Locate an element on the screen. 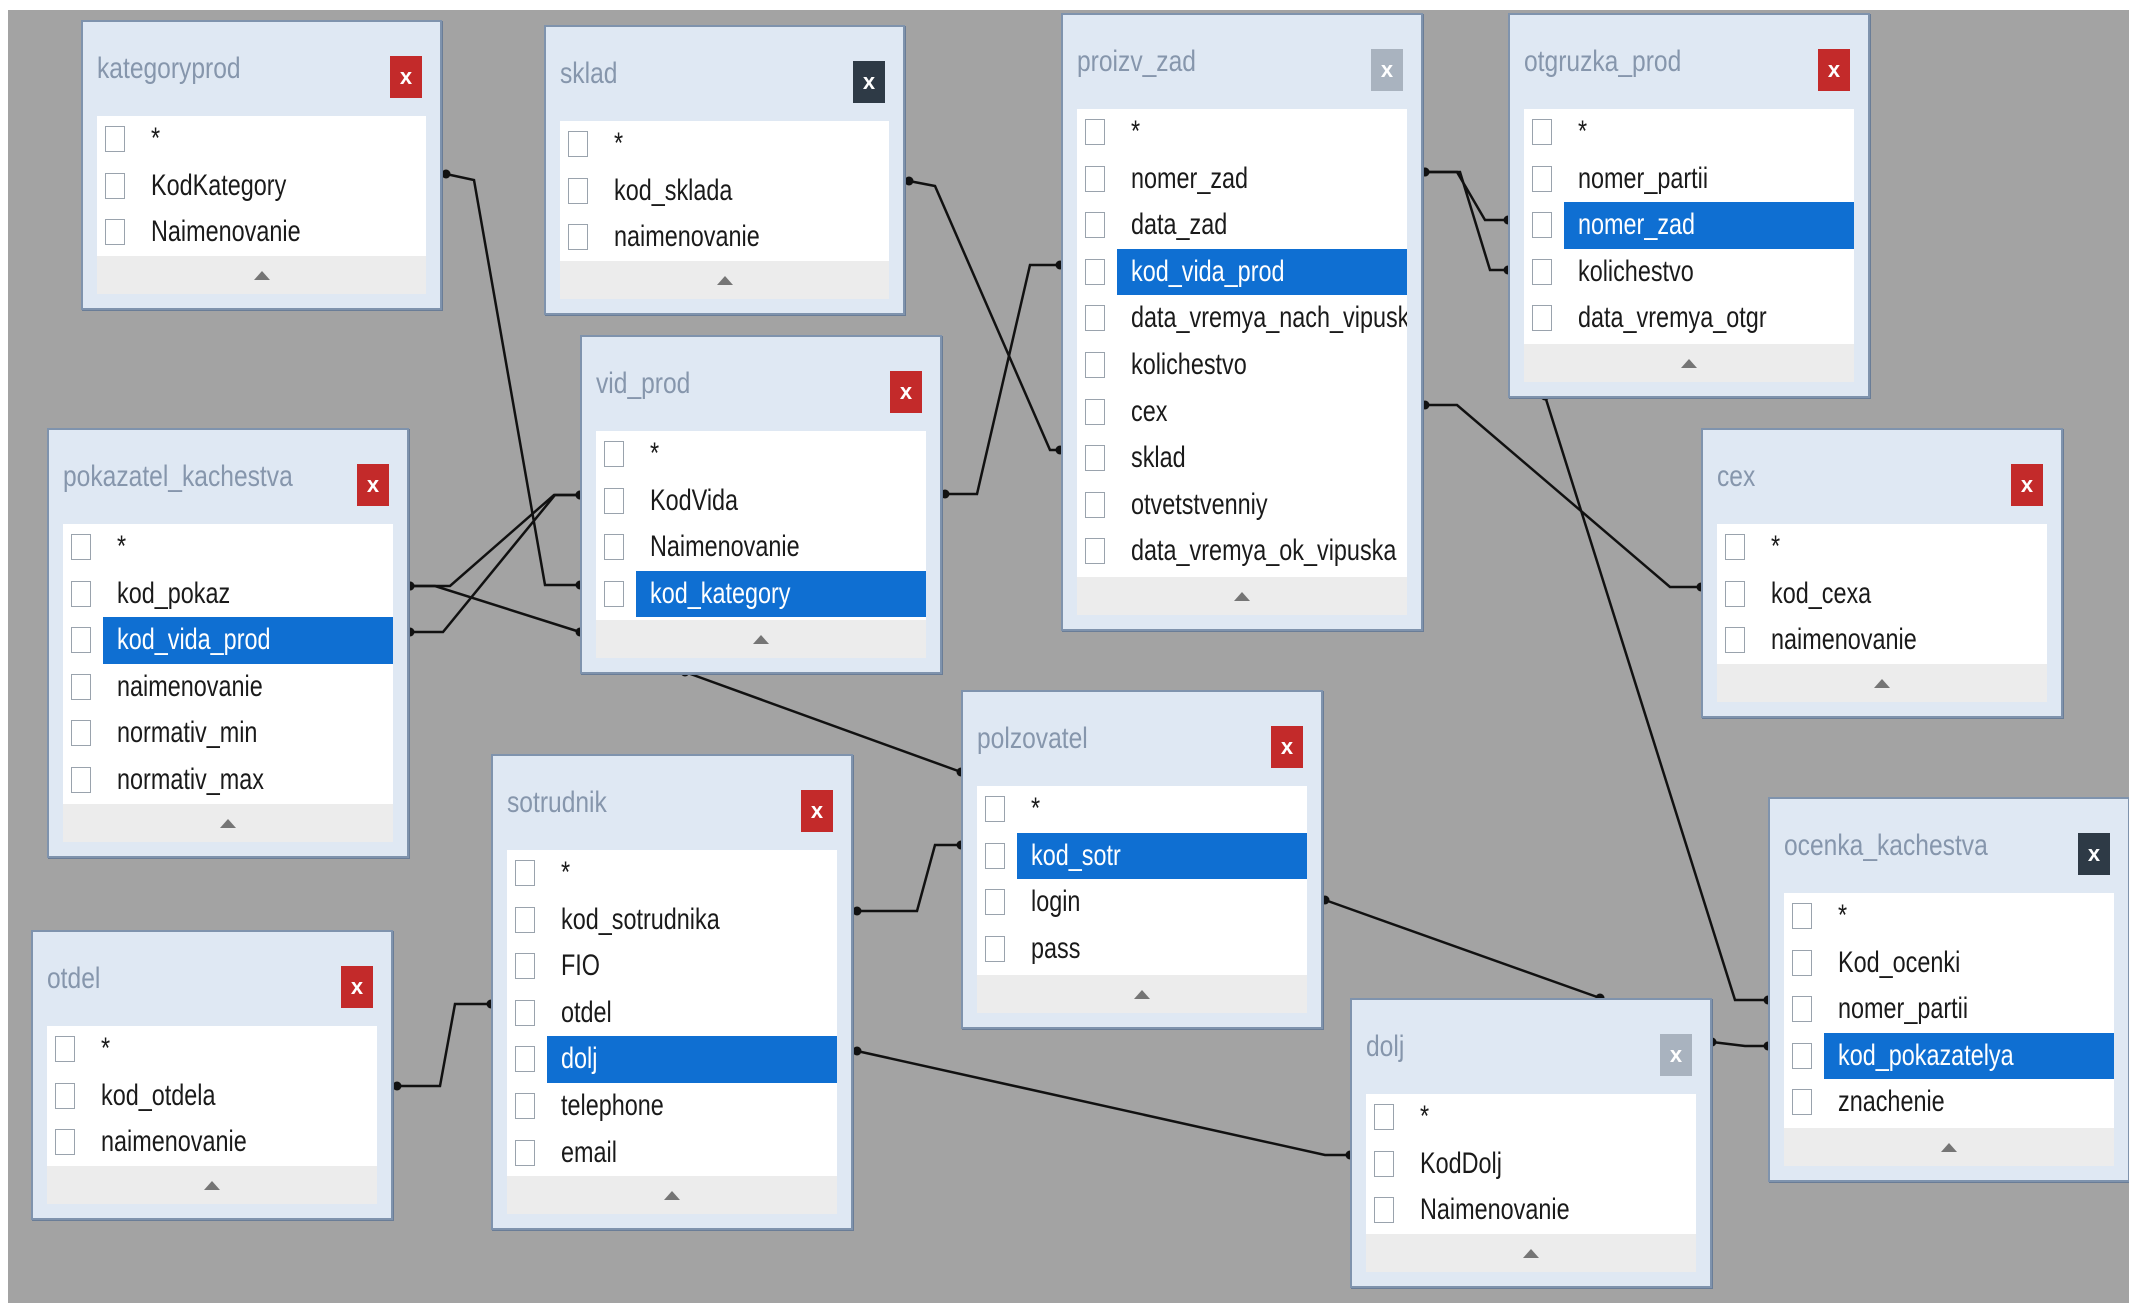 This screenshot has width=2129, height=1303. field-name: data_vremya_otgr is located at coordinates (1709, 318).